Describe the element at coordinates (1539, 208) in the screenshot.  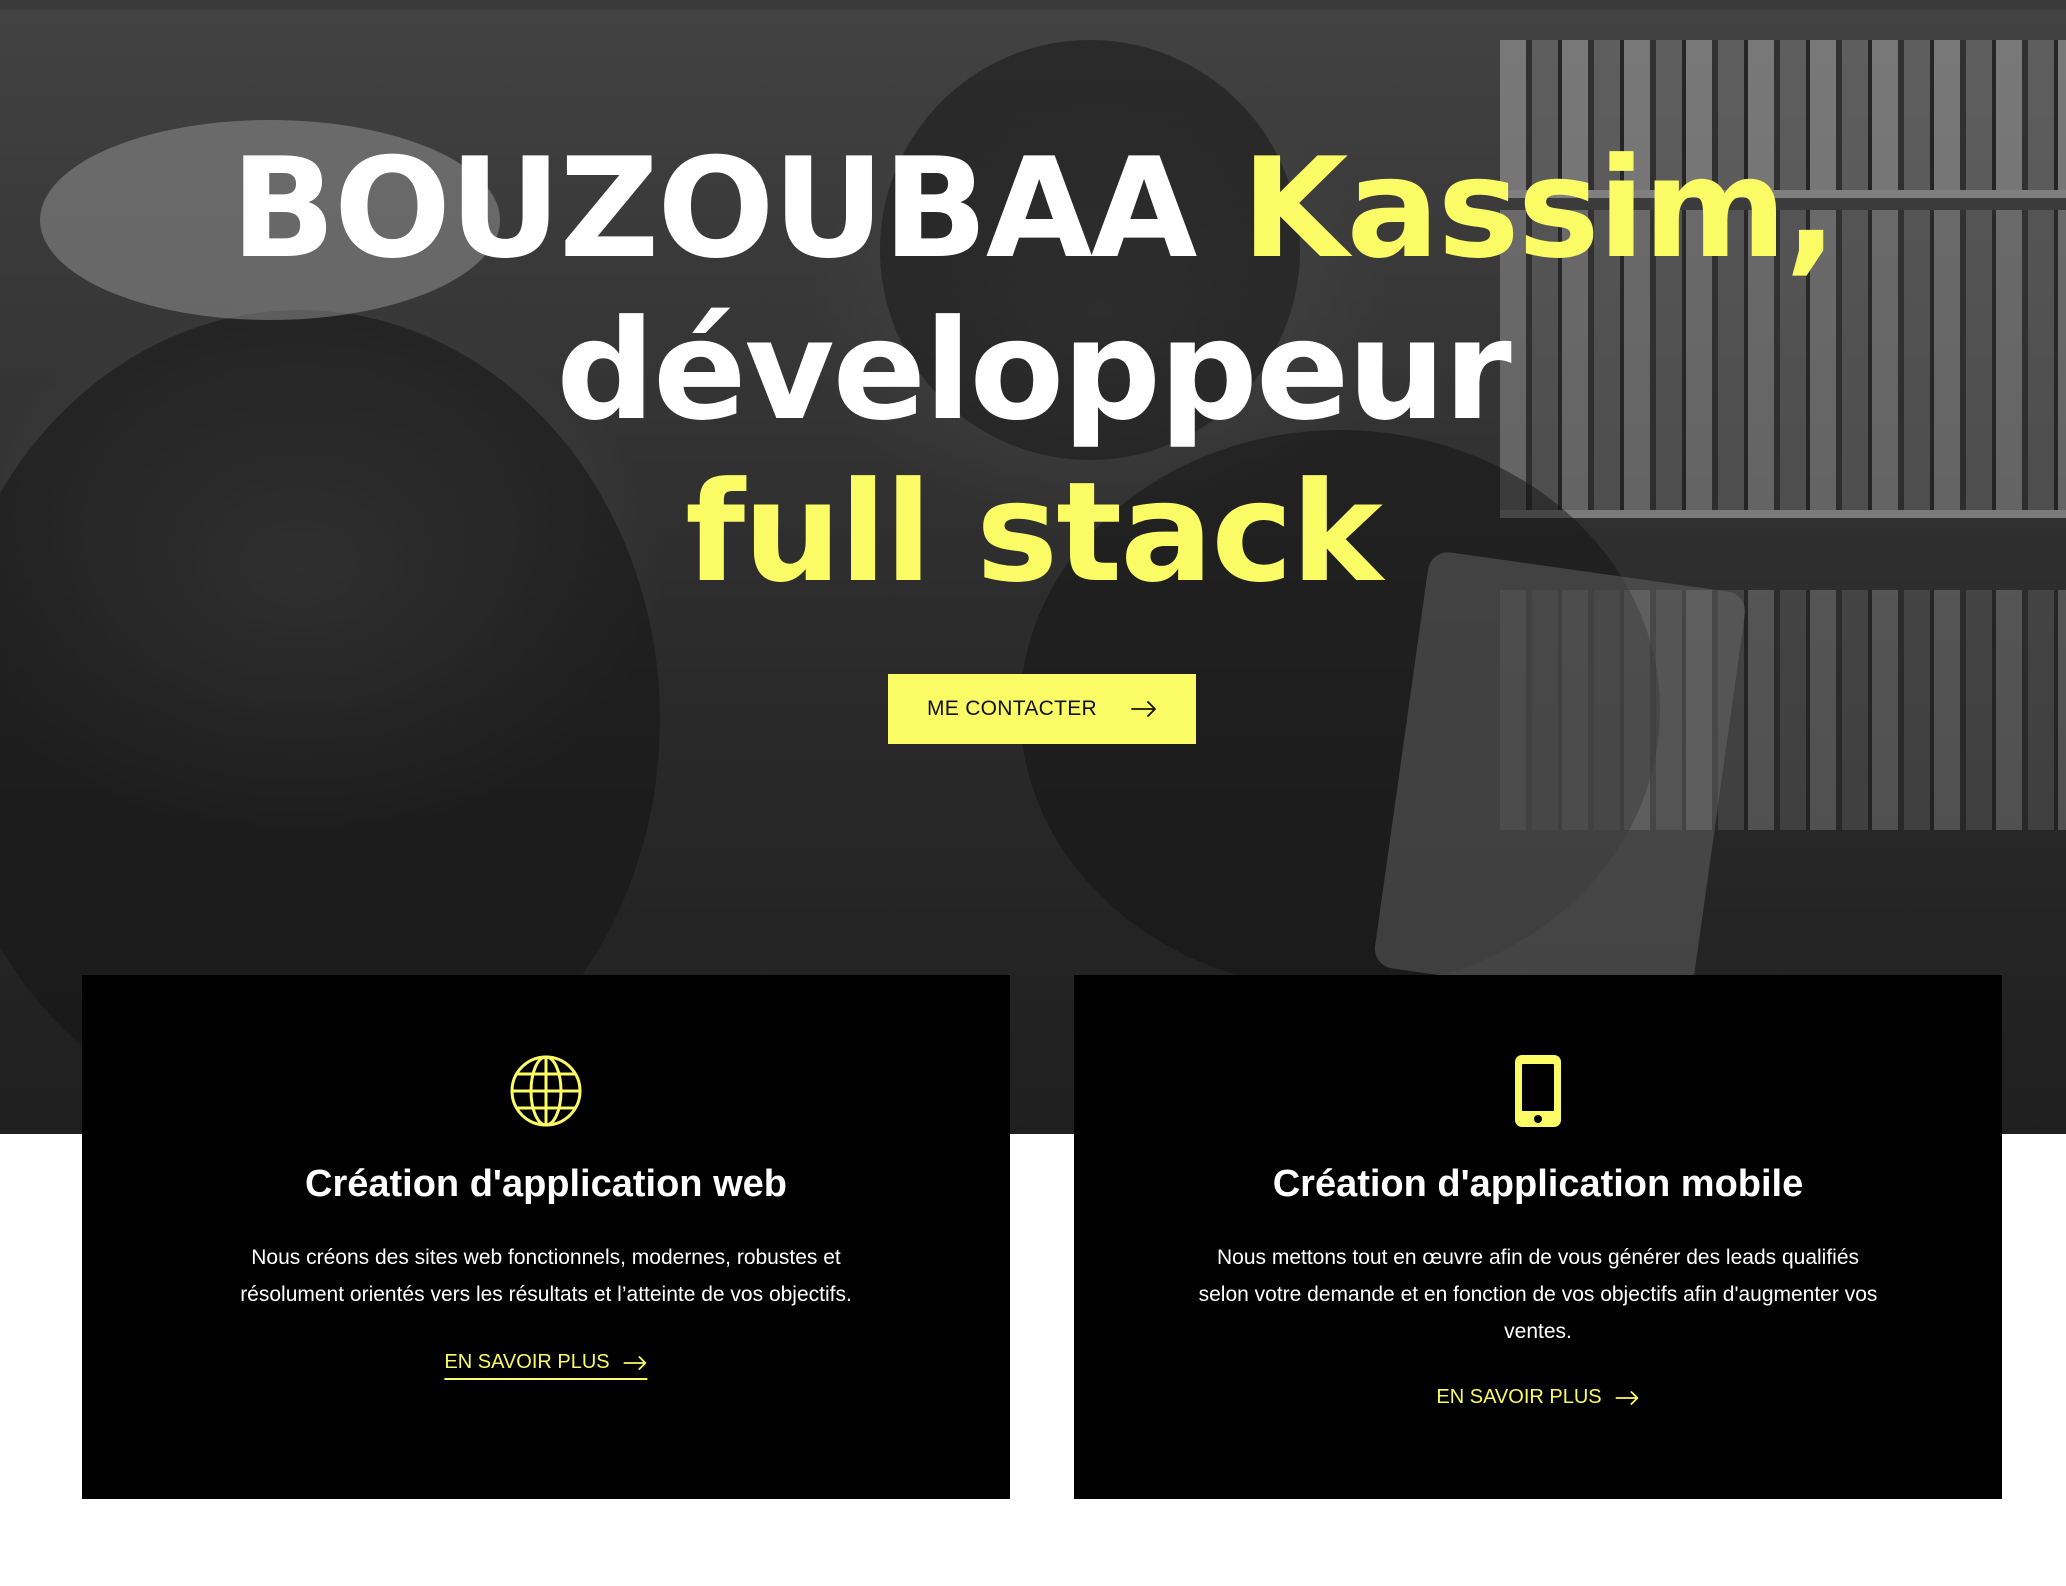
I see `hero-title-firstname: Kassim,` at that location.